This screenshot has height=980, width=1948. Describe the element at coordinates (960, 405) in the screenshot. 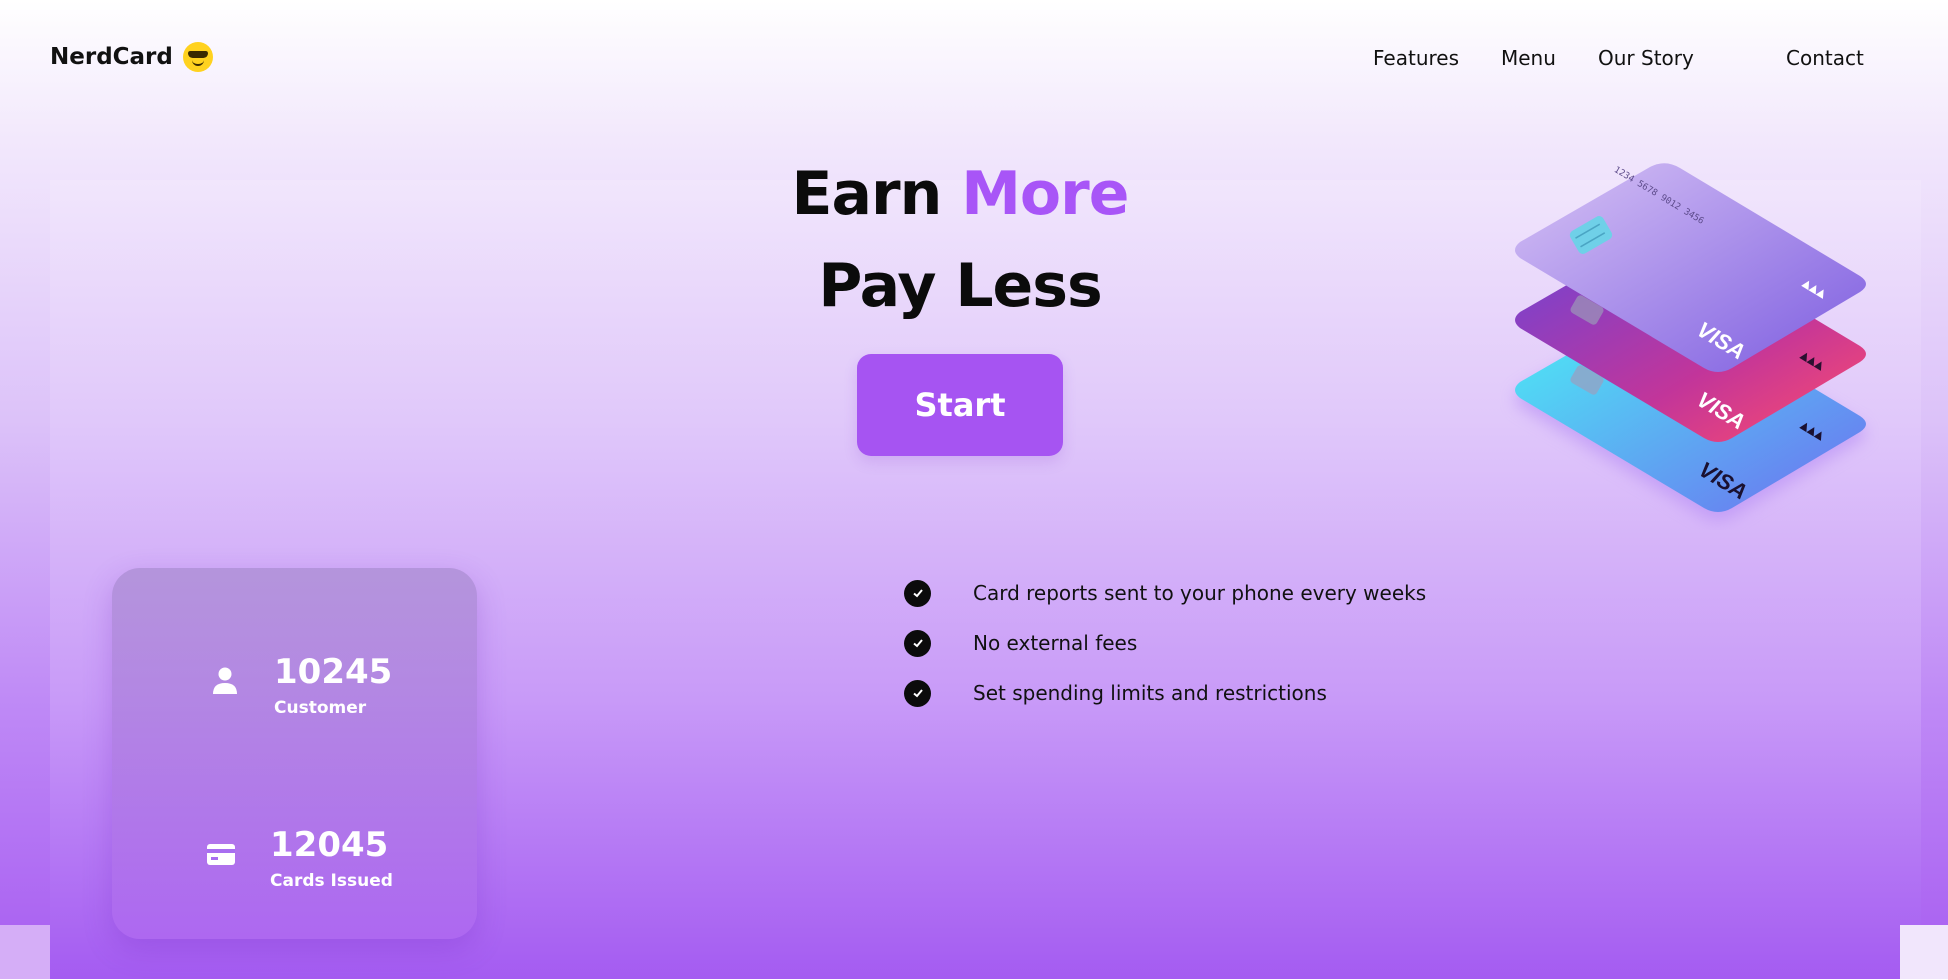

I see `start-button: Start` at that location.